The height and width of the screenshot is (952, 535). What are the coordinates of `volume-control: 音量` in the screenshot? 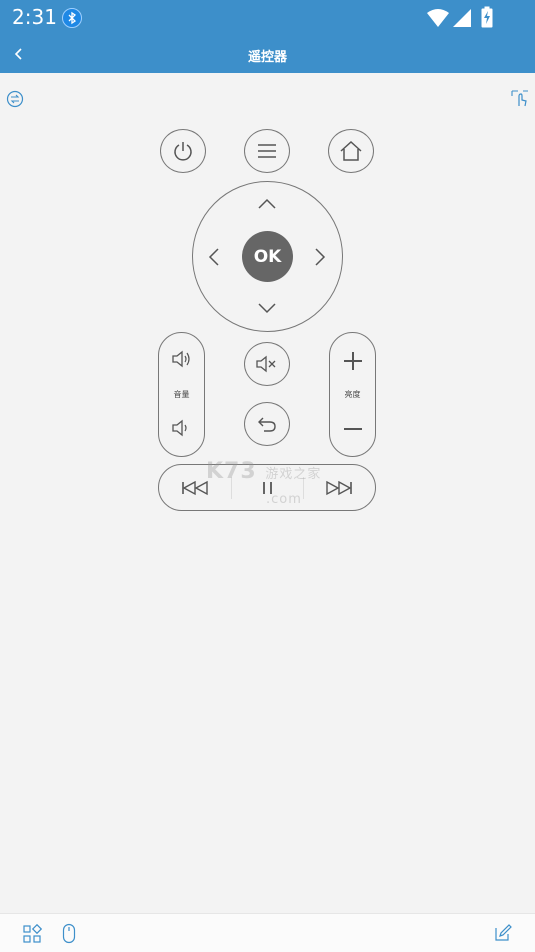 It's located at (181, 394).